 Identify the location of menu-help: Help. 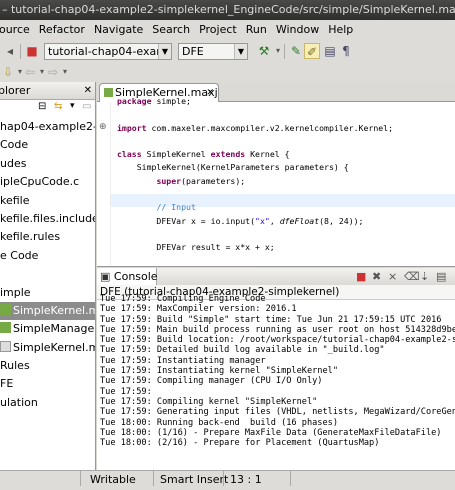
(340, 30).